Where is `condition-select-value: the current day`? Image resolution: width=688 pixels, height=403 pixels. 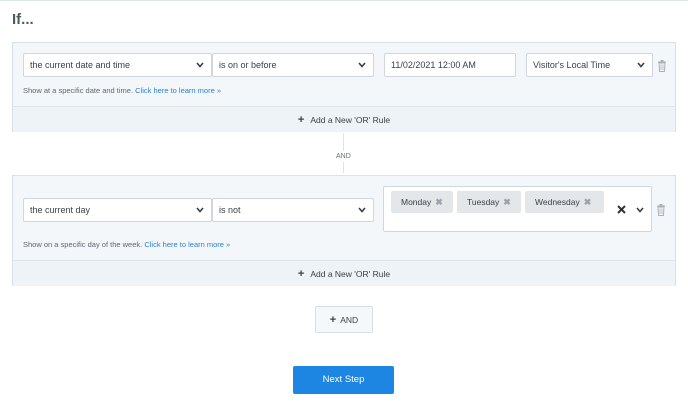
condition-select-value: the current day is located at coordinates (60, 210).